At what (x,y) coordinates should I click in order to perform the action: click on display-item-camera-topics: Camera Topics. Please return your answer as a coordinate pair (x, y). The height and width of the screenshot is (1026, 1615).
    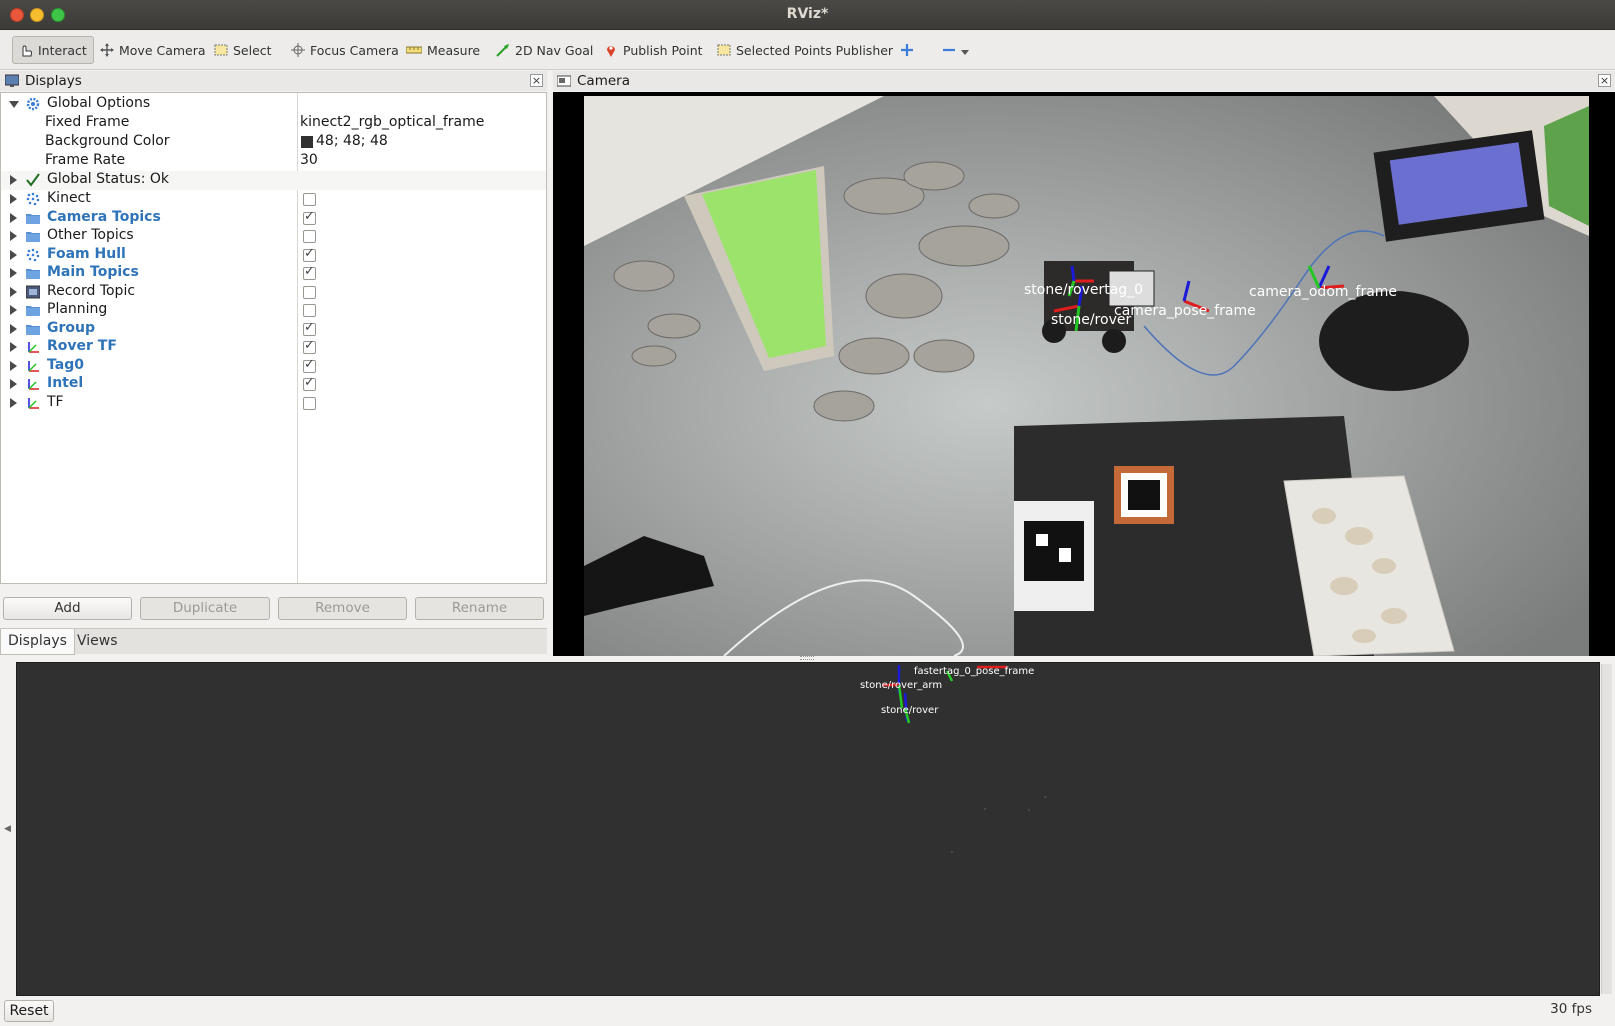
    Looking at the image, I should click on (273, 218).